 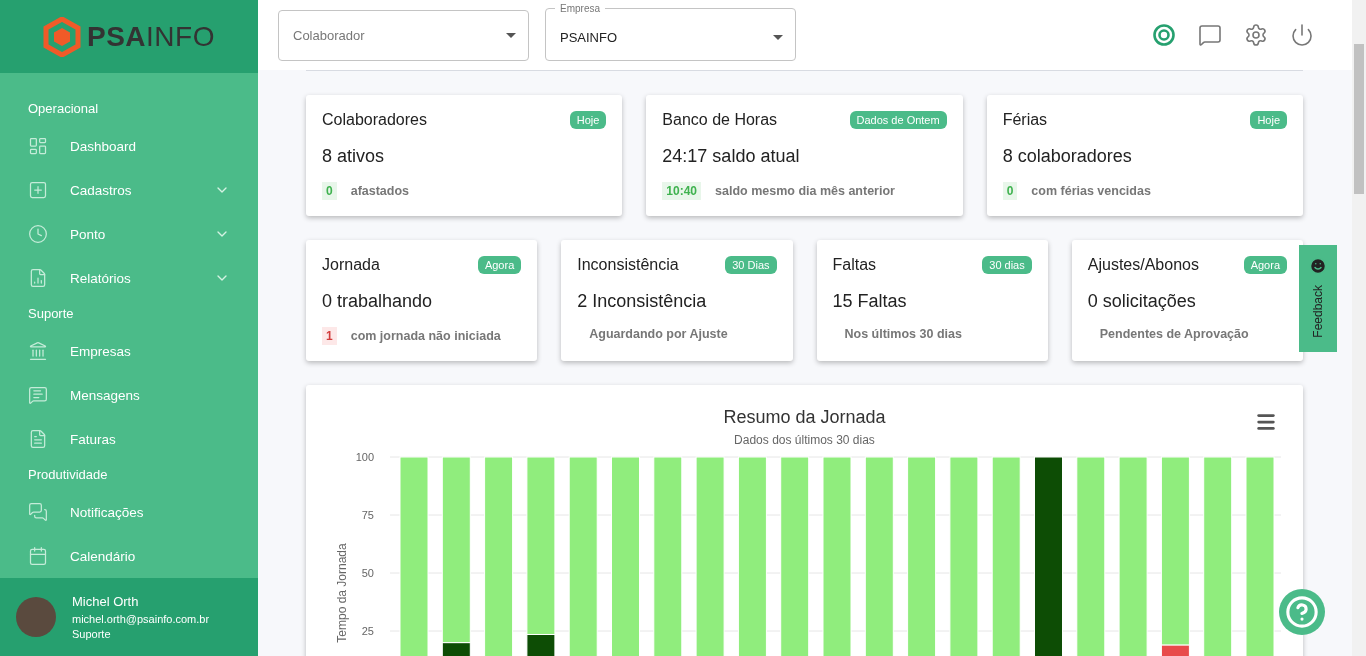 What do you see at coordinates (129, 512) in the screenshot?
I see `nav-item: Notificações` at bounding box center [129, 512].